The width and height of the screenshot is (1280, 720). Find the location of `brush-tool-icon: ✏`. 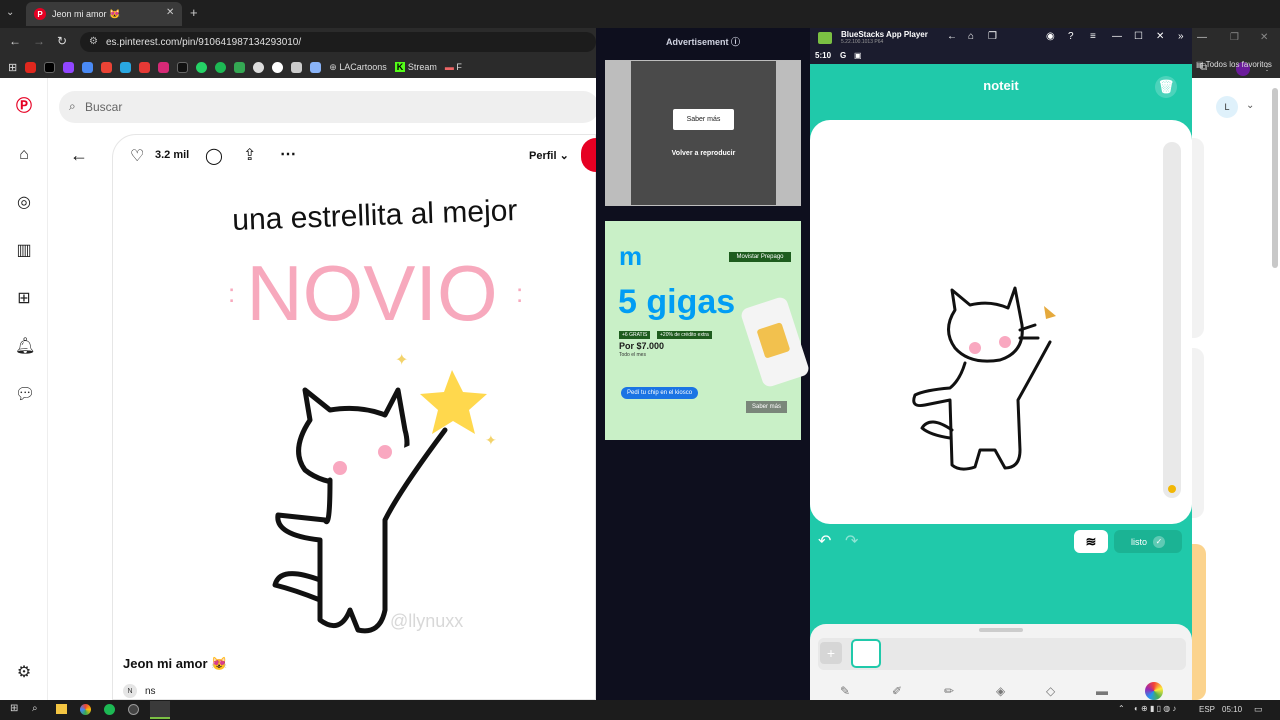

brush-tool-icon: ✏ is located at coordinates (949, 691).